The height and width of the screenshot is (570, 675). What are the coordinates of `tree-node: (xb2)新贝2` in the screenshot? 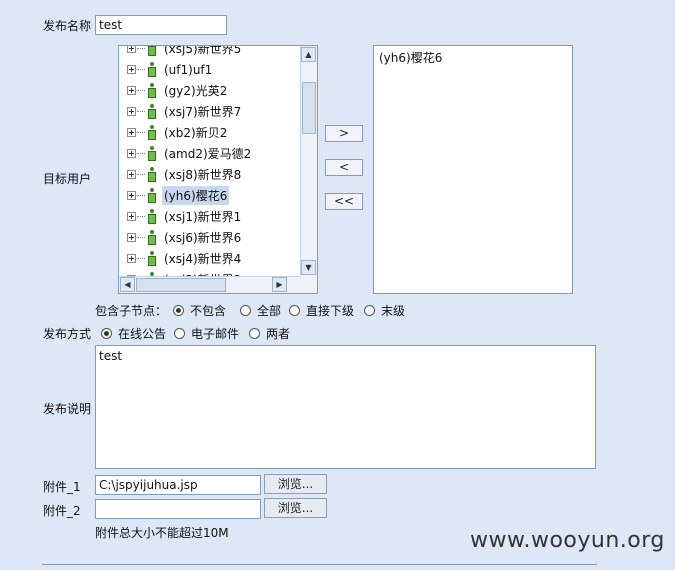 It's located at (214, 132).